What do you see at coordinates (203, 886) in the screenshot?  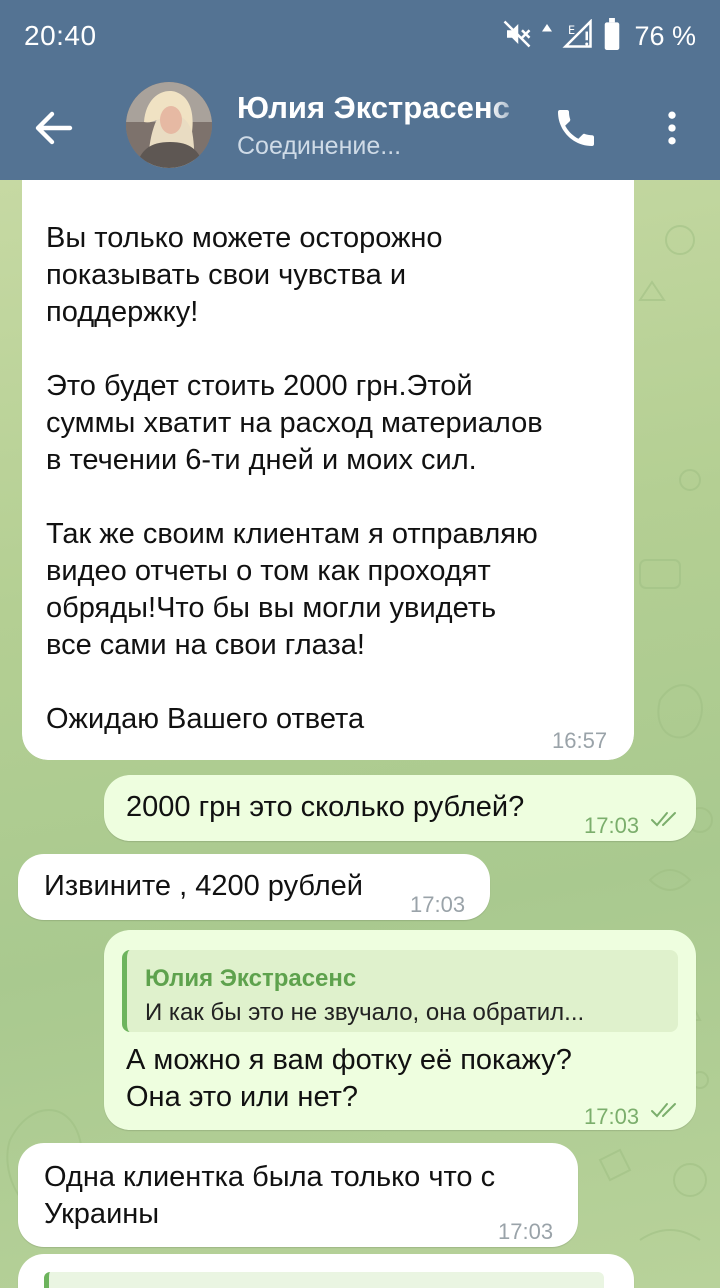 I see `message-text: Извините , 4200 рублей` at bounding box center [203, 886].